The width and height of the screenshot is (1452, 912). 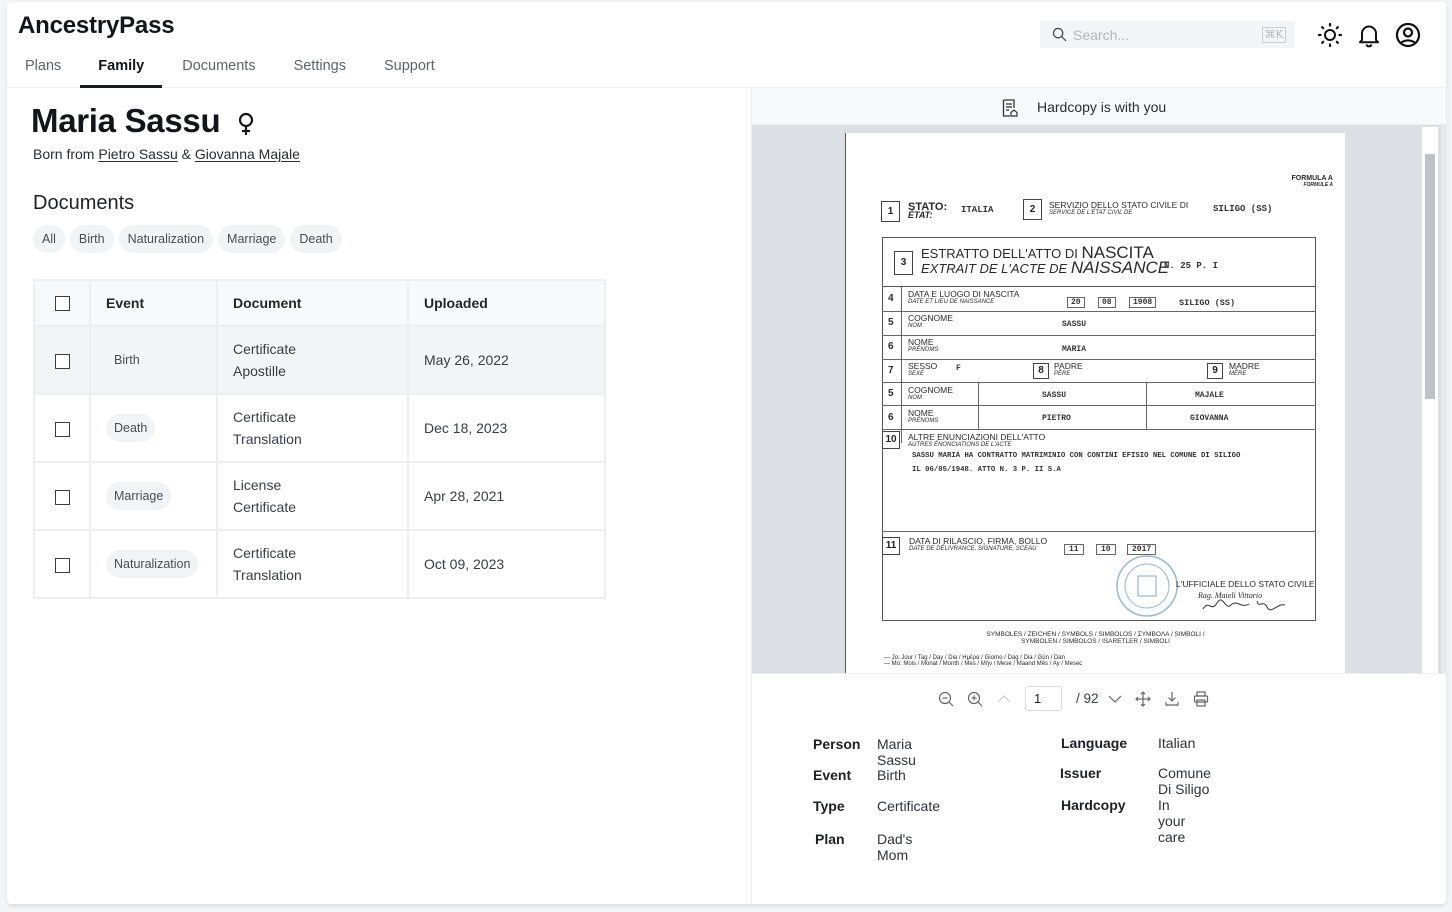 I want to click on event-cell: Naturalization, so click(x=153, y=564).